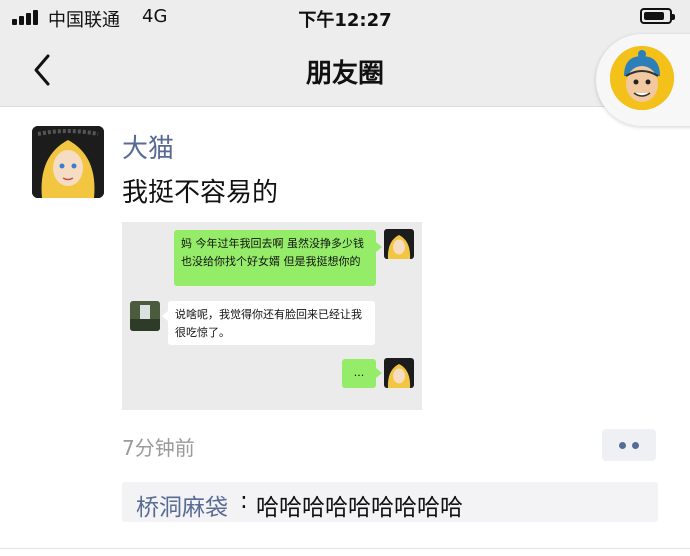 This screenshot has width=690, height=556. I want to click on status-bar: 中国联通 4G 下午12:27, so click(345, 17).